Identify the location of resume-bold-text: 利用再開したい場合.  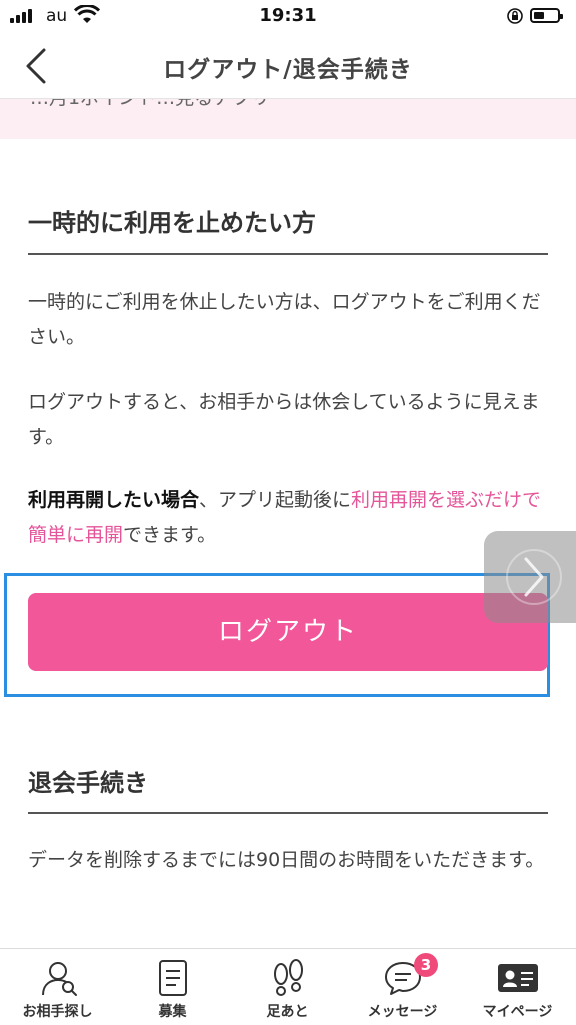
(114, 500).